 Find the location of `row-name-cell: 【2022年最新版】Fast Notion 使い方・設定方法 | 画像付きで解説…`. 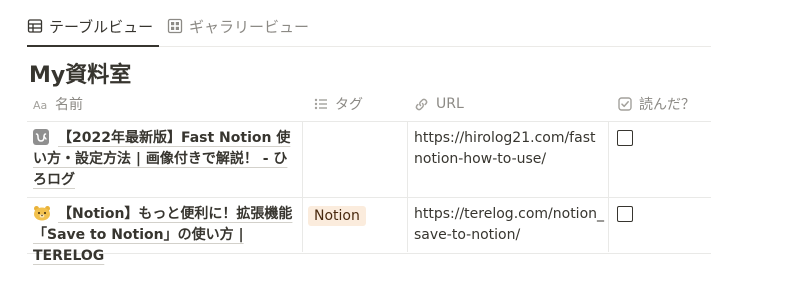

row-name-cell: 【2022年最新版】Fast Notion 使い方・設定方法 | 画像付きで解説… is located at coordinates (167, 156).